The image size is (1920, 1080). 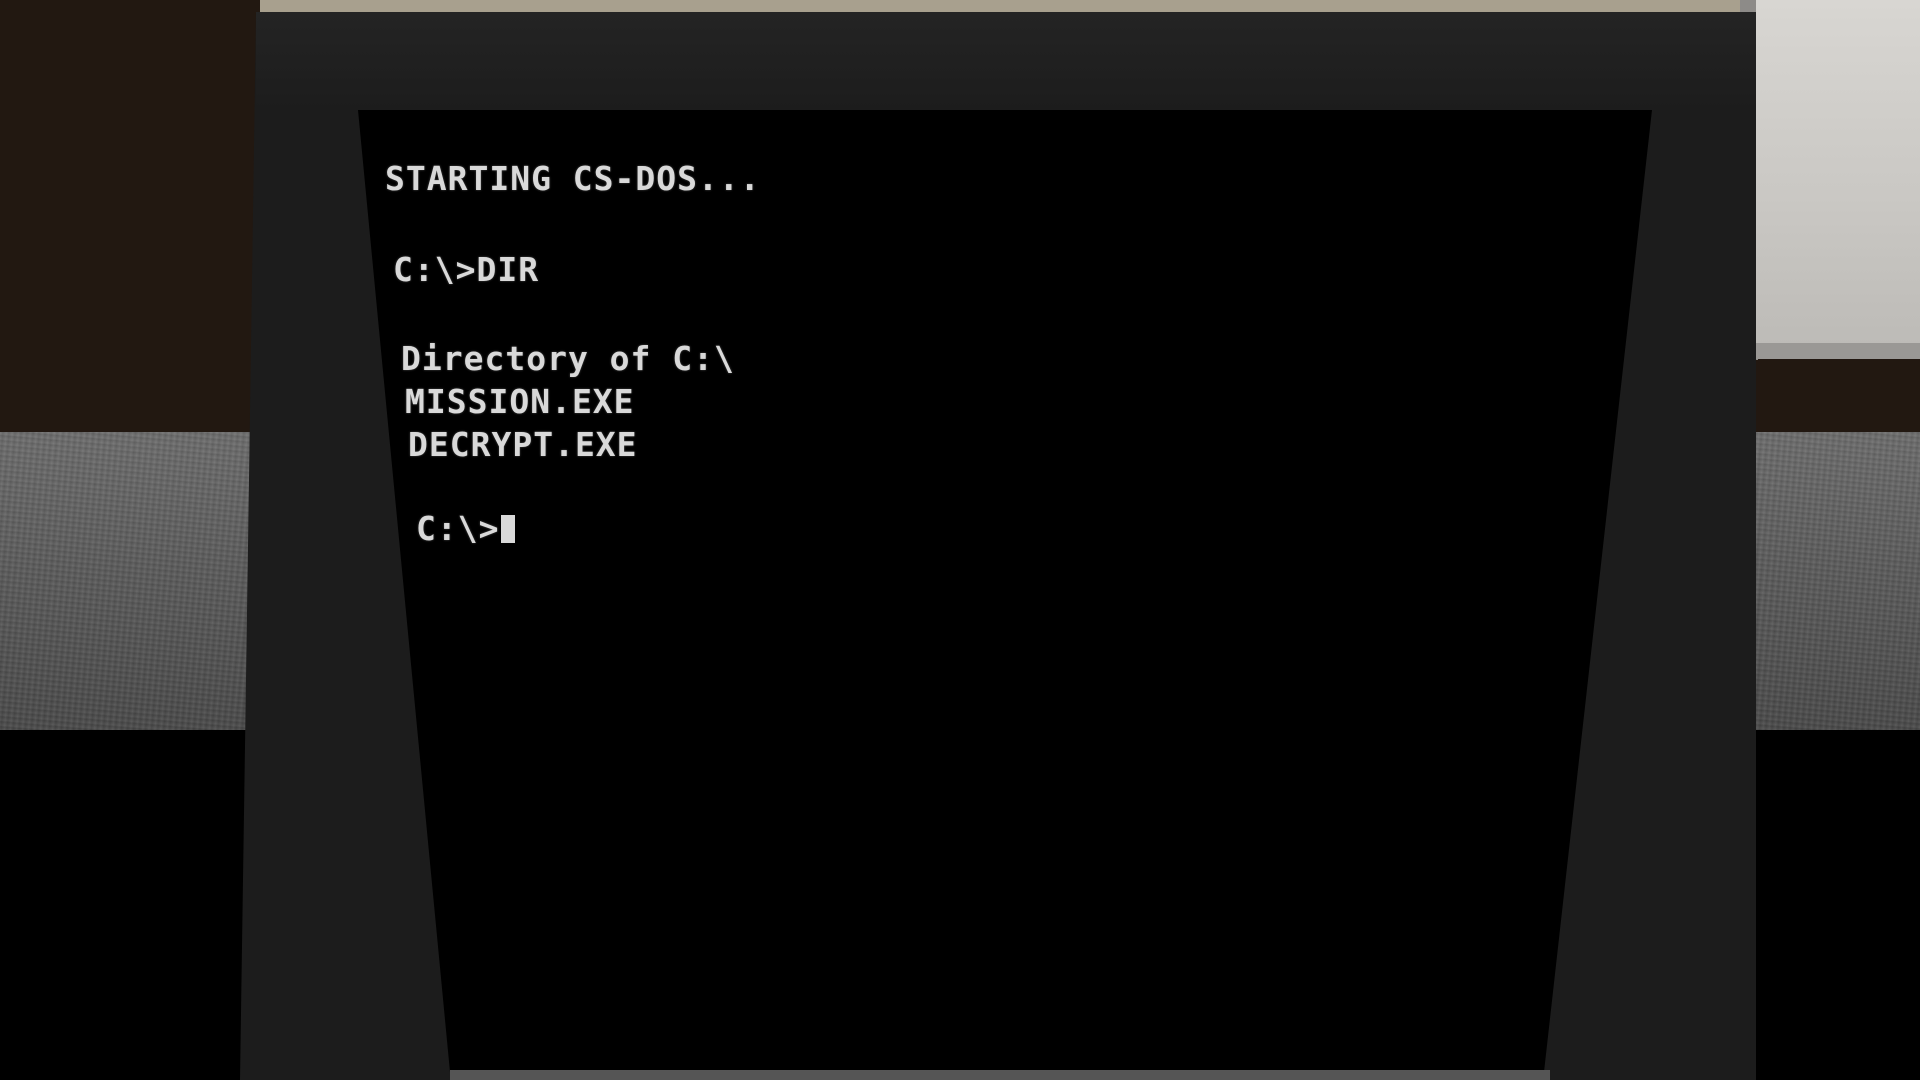 I want to click on wall-panel-edge, so click(x=1838, y=351).